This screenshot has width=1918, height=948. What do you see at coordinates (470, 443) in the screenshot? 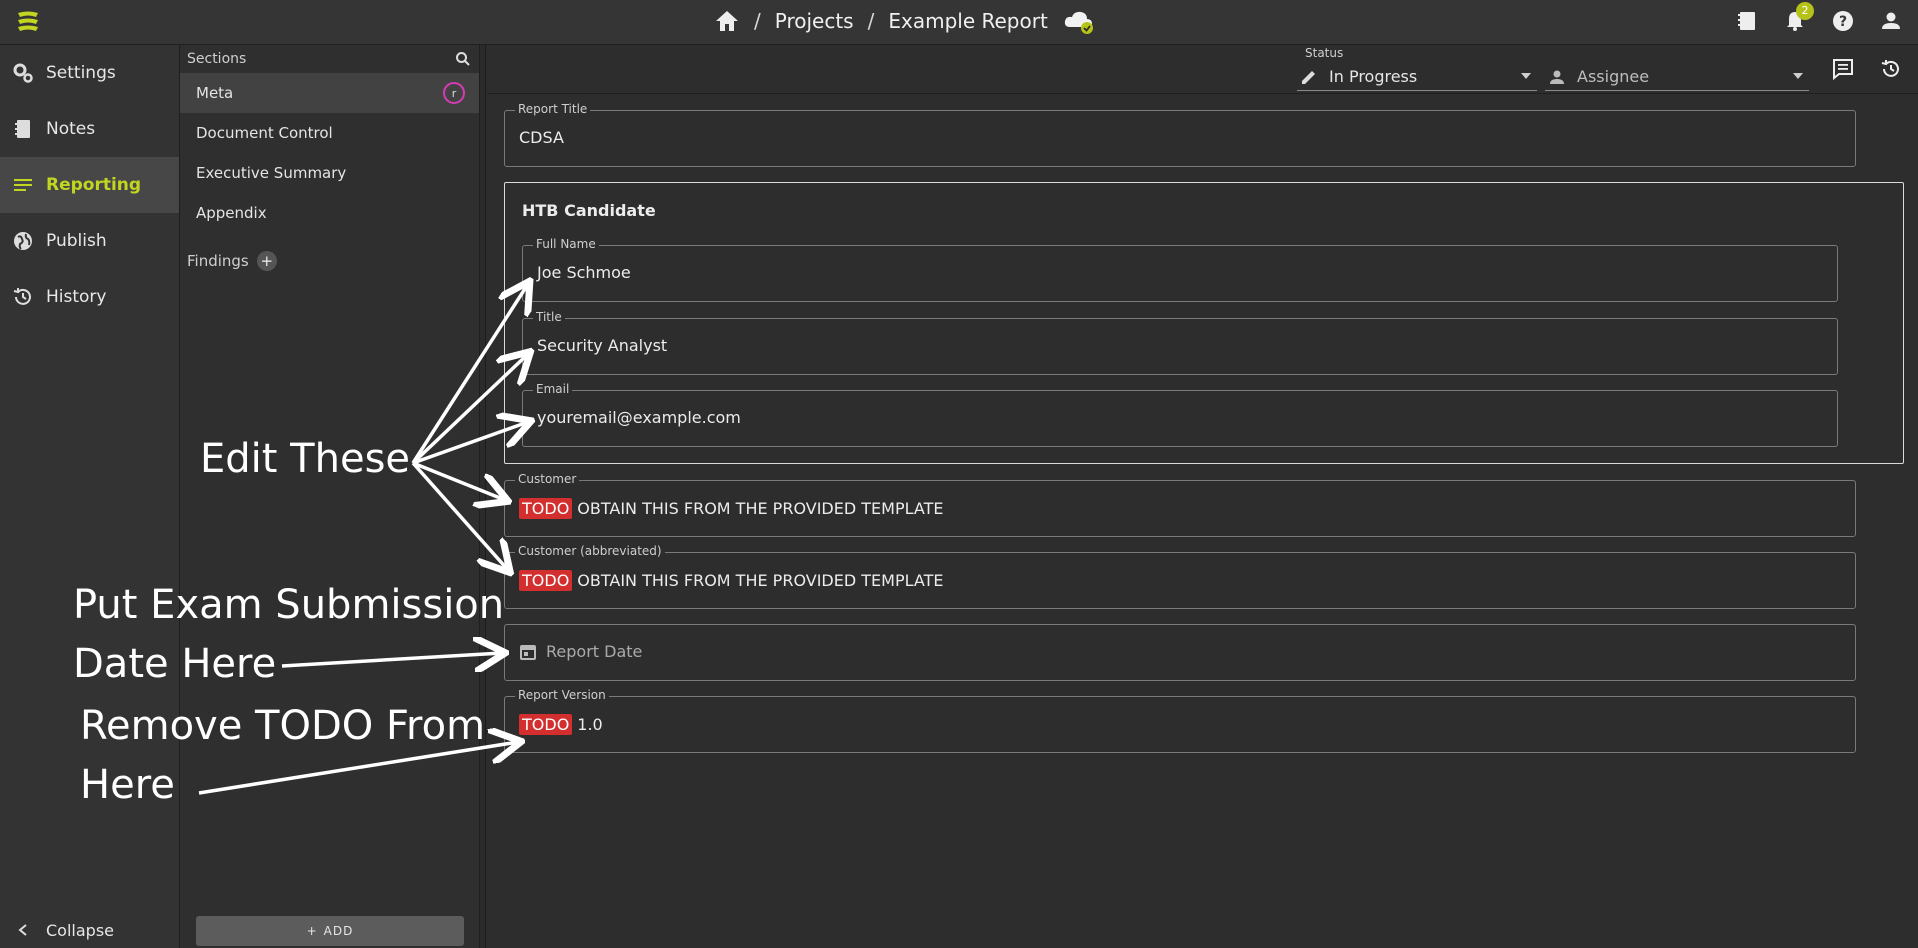
I see `arrow-to-email` at bounding box center [470, 443].